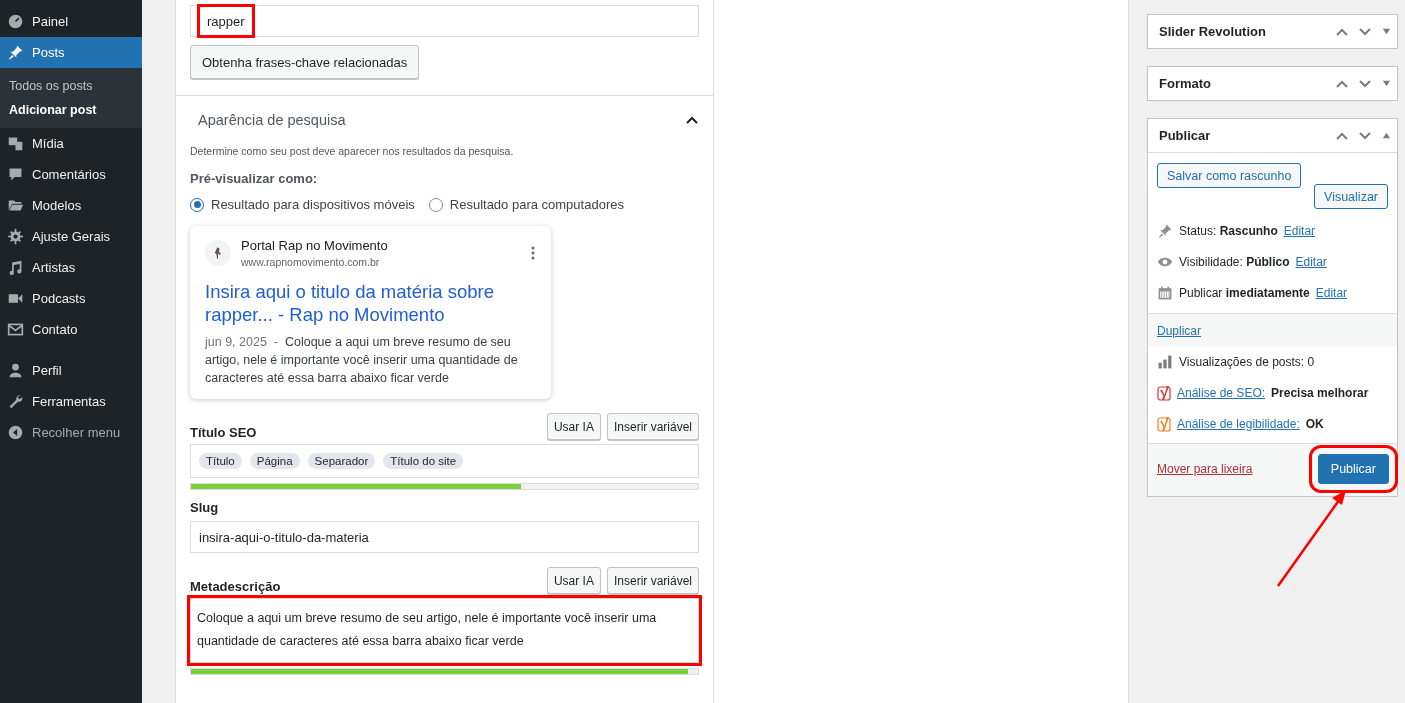 The height and width of the screenshot is (703, 1405). I want to click on sidebar-menu-item: Contato, so click(71, 329).